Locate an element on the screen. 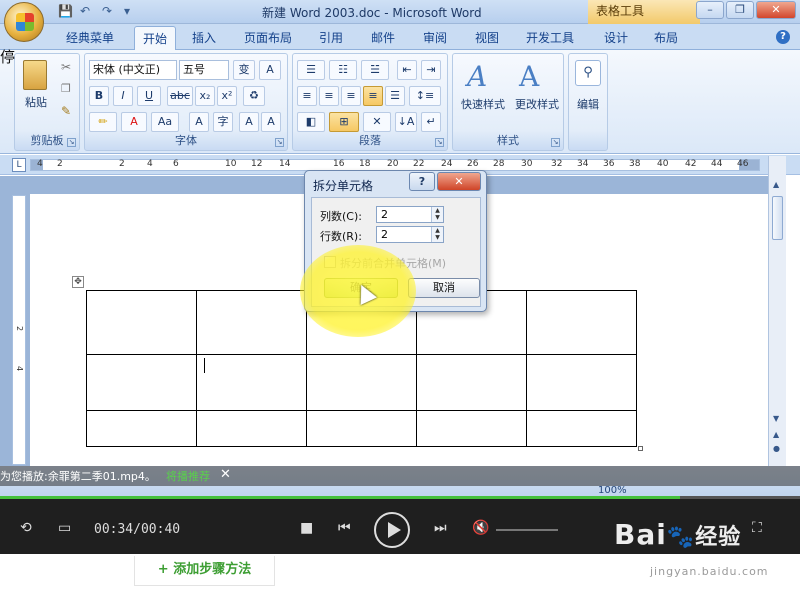  multilevel-list-icon: ☱ is located at coordinates (375, 70).